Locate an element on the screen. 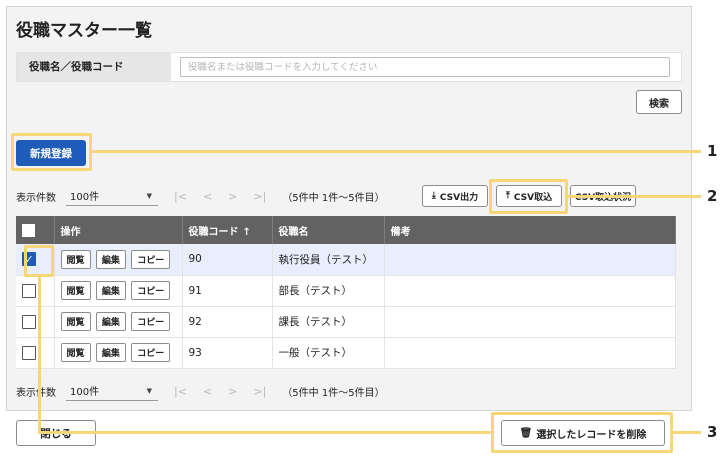  csv-export-button: ⤓ CSV出力 is located at coordinates (455, 196).